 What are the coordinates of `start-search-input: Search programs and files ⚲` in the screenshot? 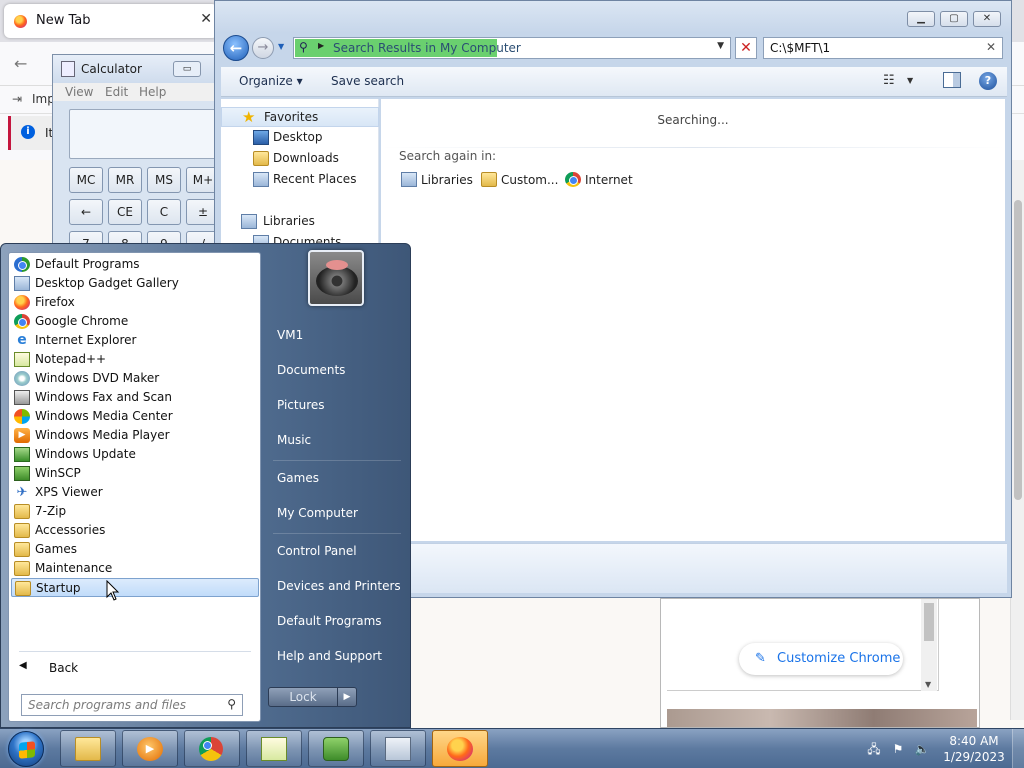 It's located at (132, 705).